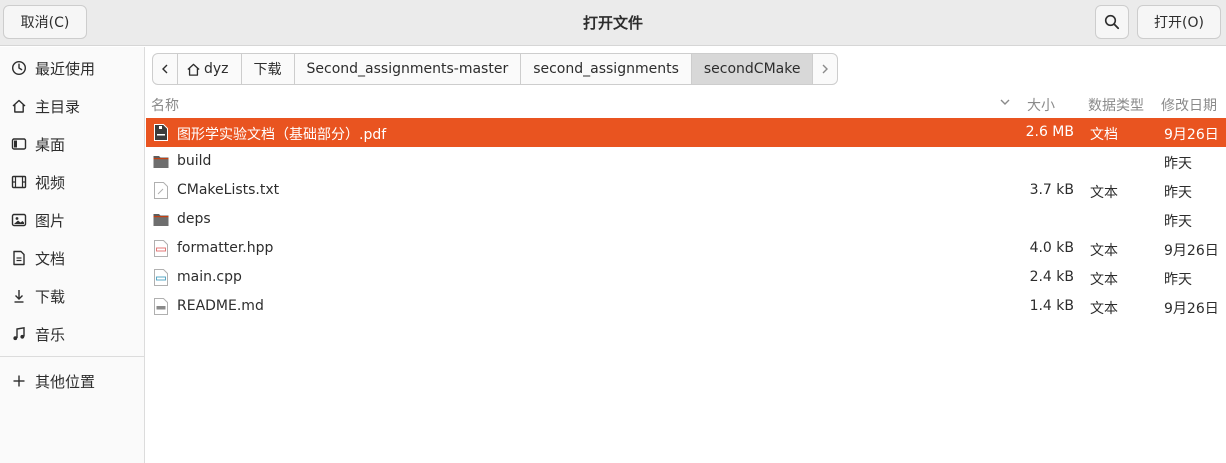  Describe the element at coordinates (686, 132) in the screenshot. I see `file-row: 图形学实验文档（基础部分）.pdf 2.6 MB 文档 9月26日` at that location.